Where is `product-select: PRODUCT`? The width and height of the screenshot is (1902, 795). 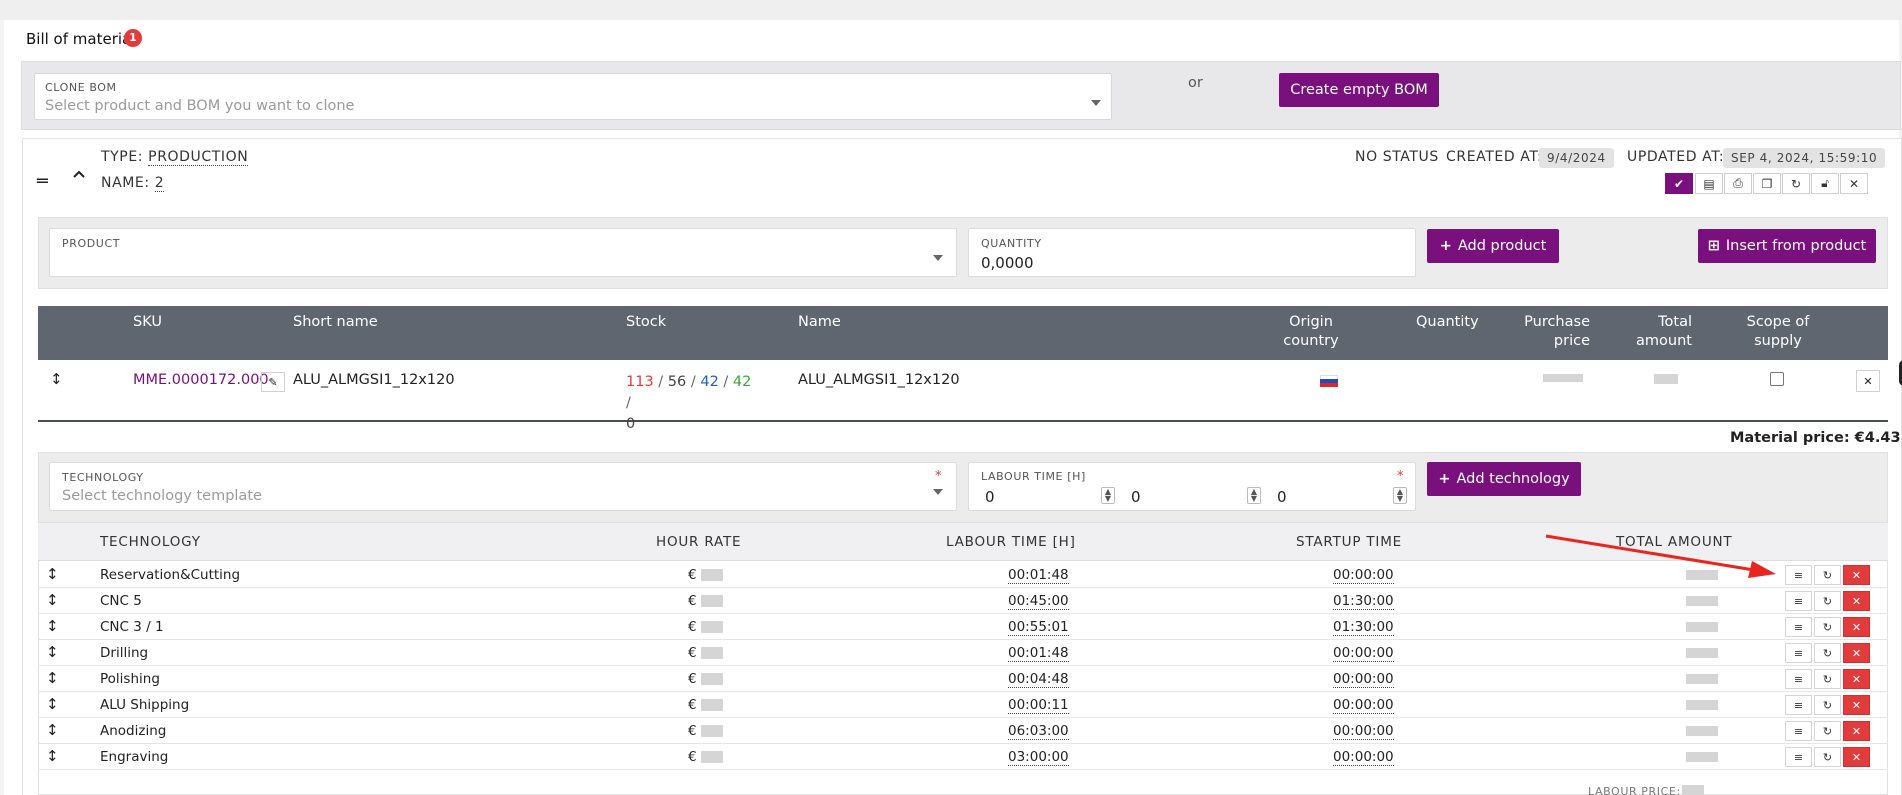 product-select: PRODUCT is located at coordinates (503, 252).